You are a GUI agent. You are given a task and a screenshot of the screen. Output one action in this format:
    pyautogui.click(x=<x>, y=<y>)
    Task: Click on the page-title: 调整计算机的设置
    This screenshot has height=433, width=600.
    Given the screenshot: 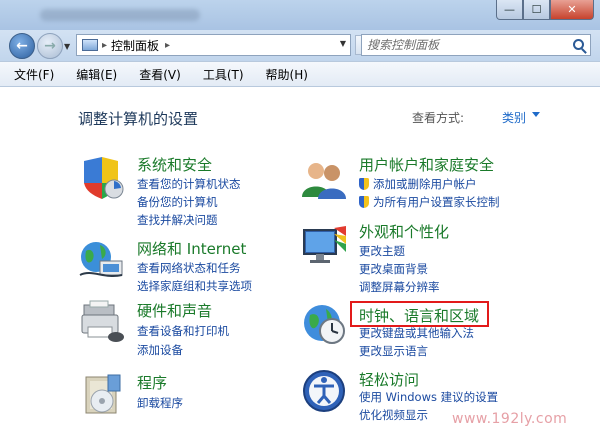 What is the action you would take?
    pyautogui.click(x=138, y=119)
    